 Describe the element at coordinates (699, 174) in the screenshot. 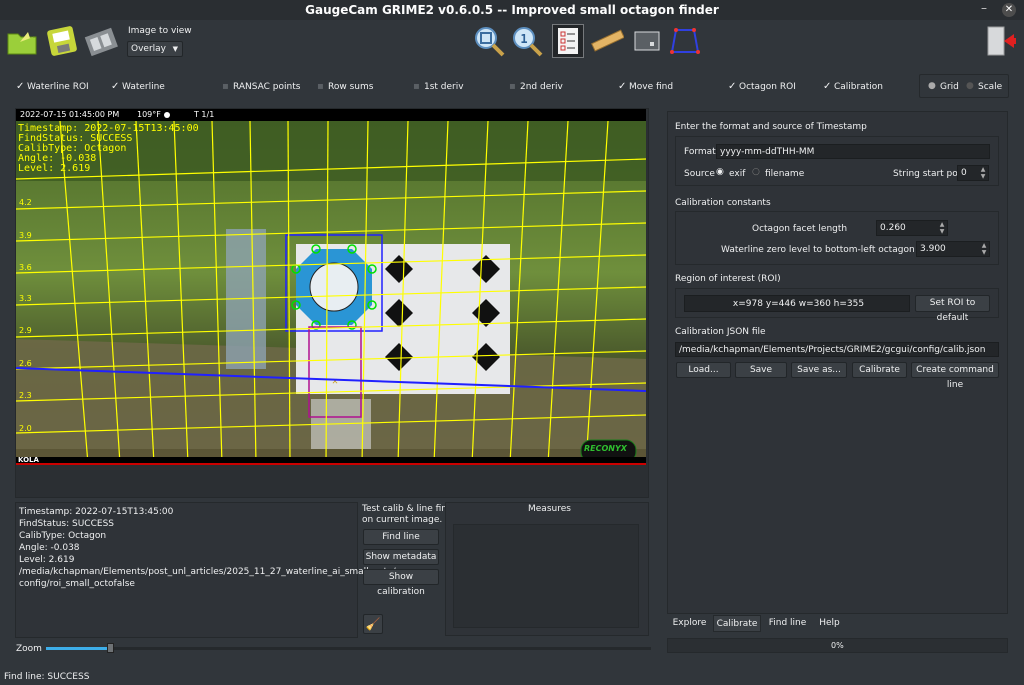

I see `source-label: Source` at that location.